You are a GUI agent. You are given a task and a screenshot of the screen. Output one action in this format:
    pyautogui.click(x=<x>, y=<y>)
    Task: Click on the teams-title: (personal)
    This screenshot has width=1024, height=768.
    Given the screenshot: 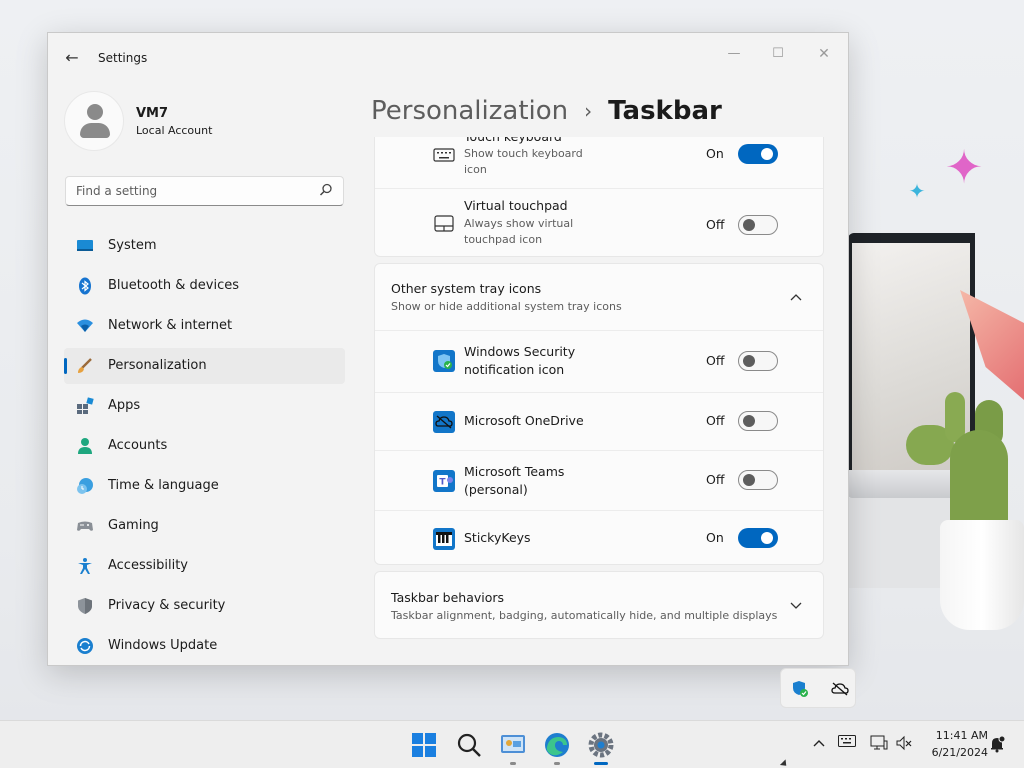 What is the action you would take?
    pyautogui.click(x=496, y=489)
    